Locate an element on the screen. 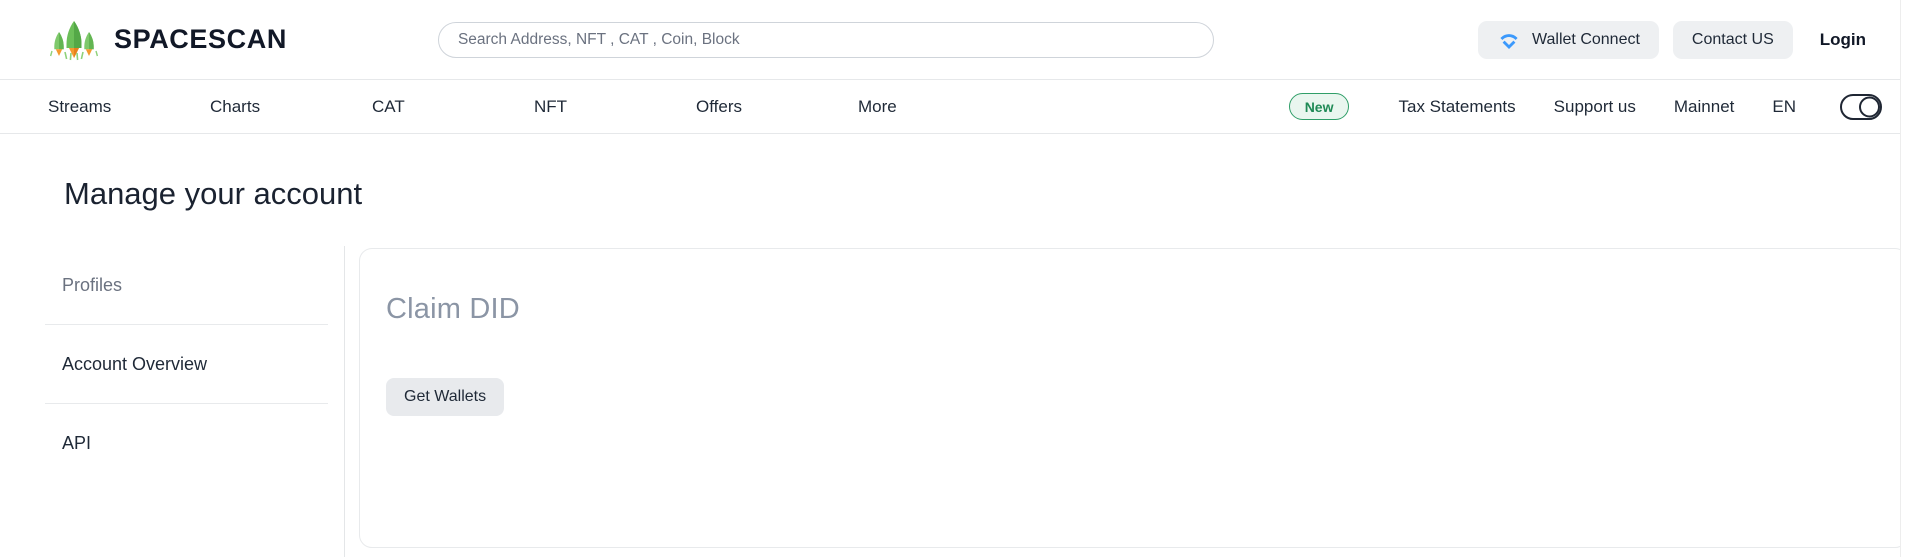 The height and width of the screenshot is (557, 1908). walletconnect-icon is located at coordinates (1509, 40).